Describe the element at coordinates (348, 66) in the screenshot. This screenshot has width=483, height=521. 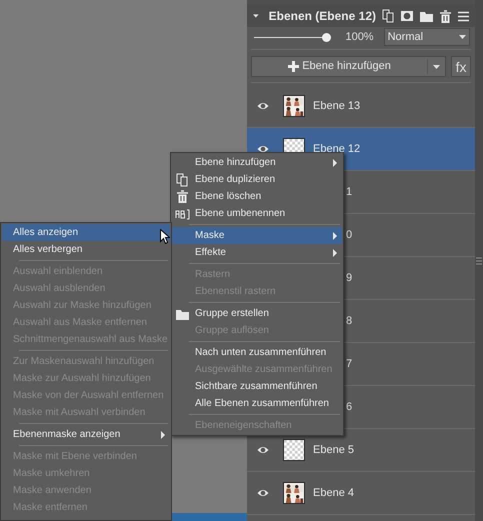
I see `add-layer-button: Ebene hinzufügen` at that location.